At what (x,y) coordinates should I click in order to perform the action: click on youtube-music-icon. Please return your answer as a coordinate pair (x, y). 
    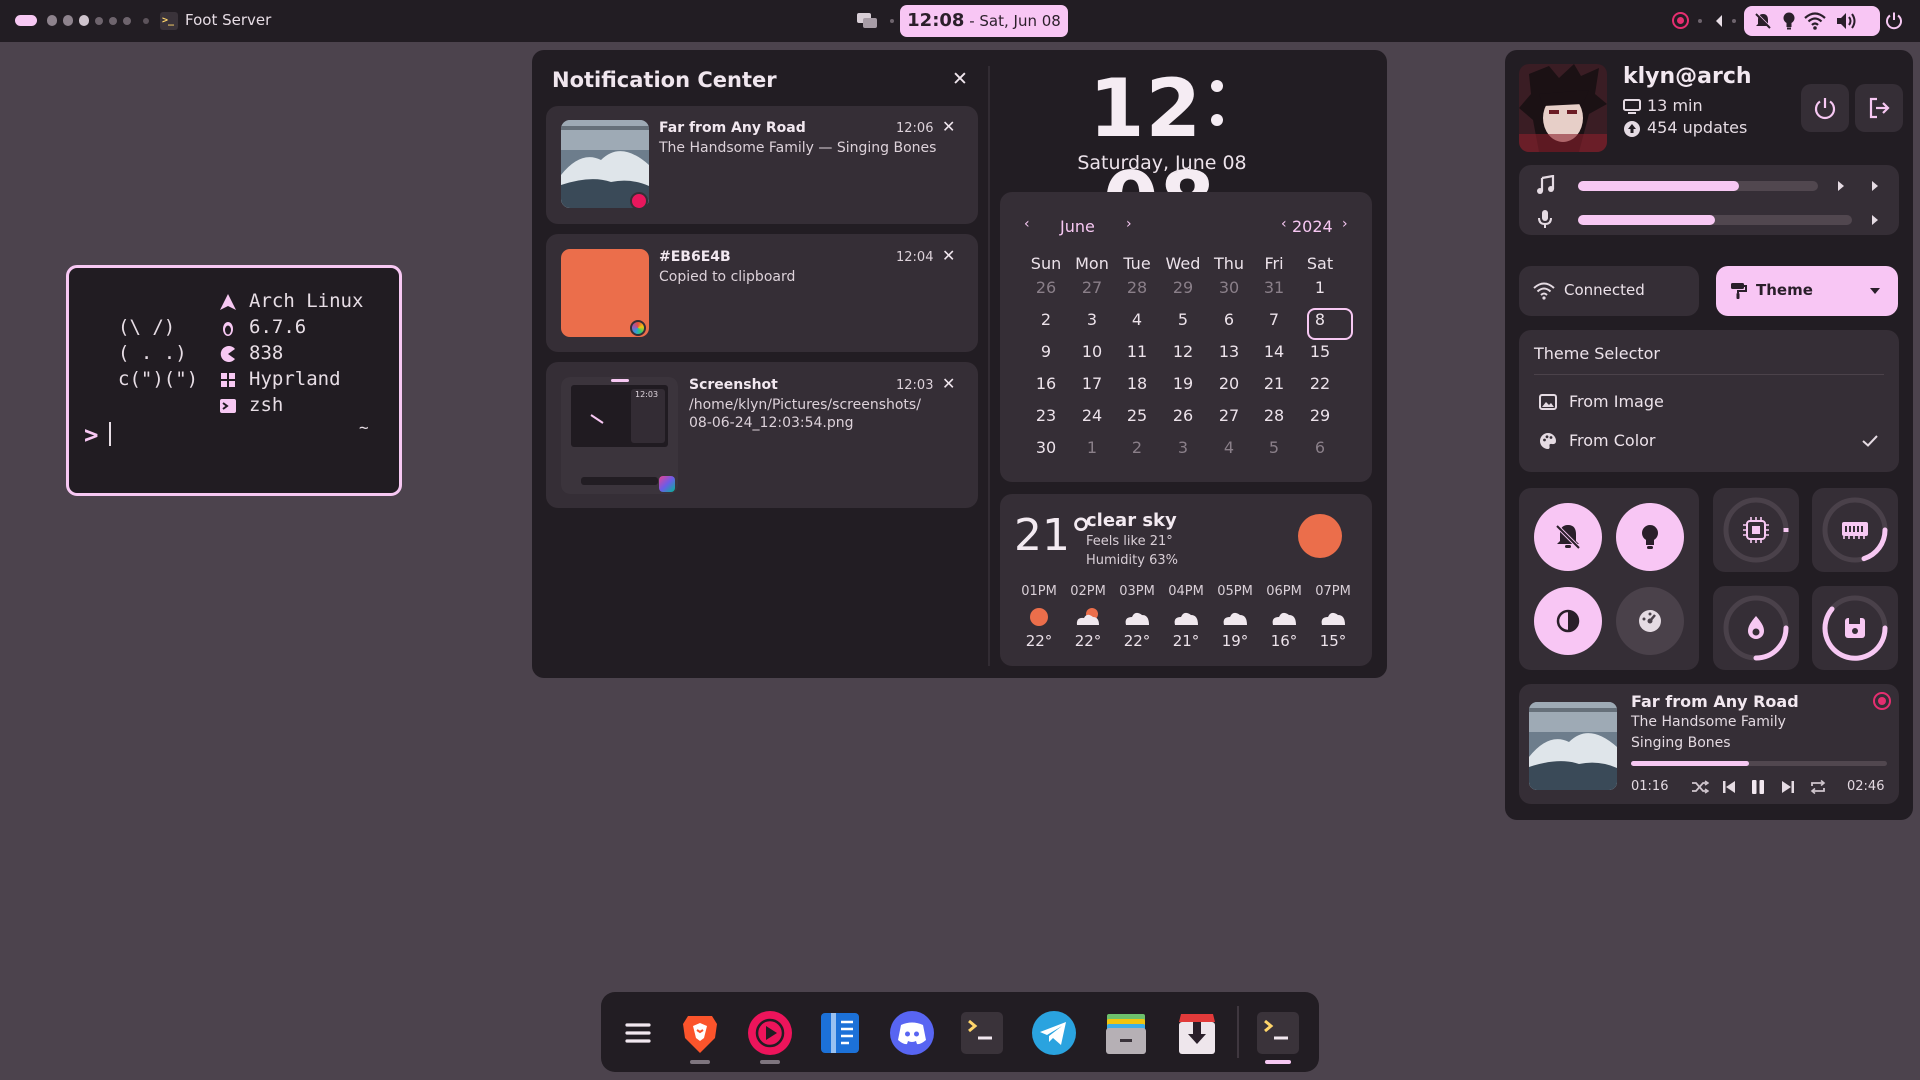
    Looking at the image, I should click on (770, 1033).